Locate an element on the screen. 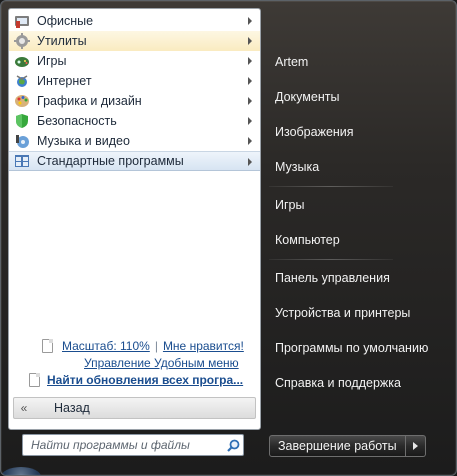  shutdown-button: Завершение работы is located at coordinates (337, 446).